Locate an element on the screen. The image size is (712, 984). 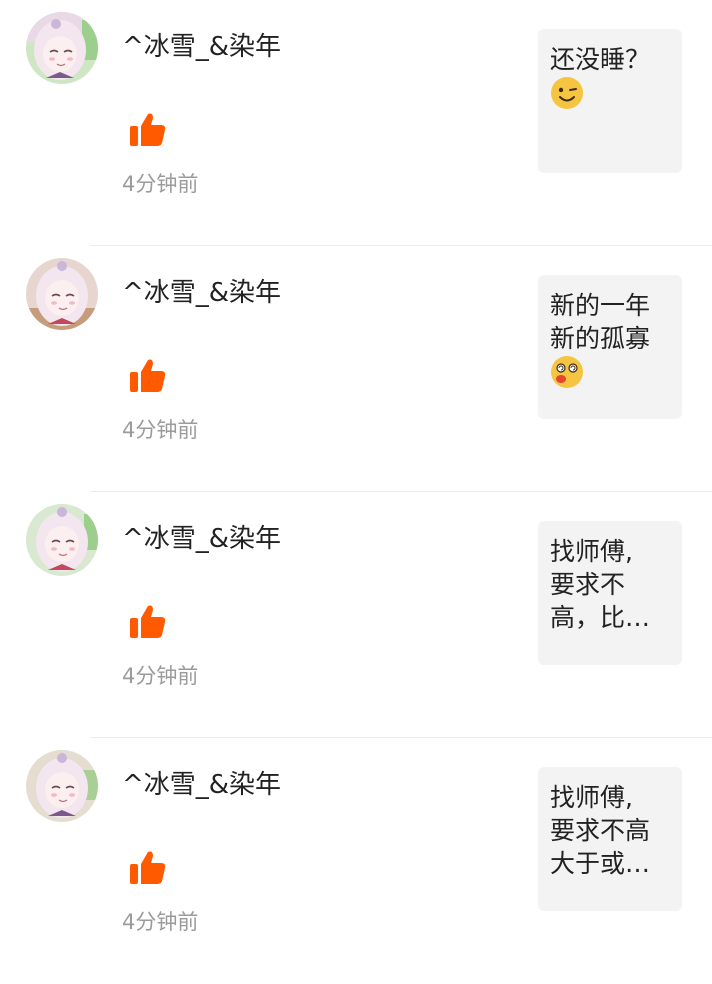
post-preview: 新的一年 新的孤寡 is located at coordinates (610, 347).